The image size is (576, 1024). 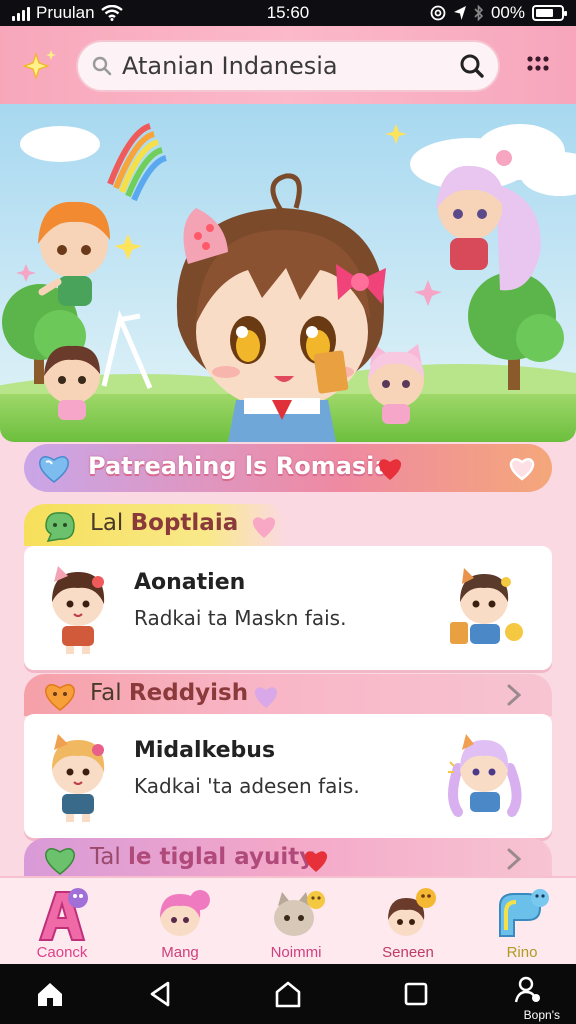 I want to click on section-tab-2: Fal Reddyish, so click(x=288, y=695).